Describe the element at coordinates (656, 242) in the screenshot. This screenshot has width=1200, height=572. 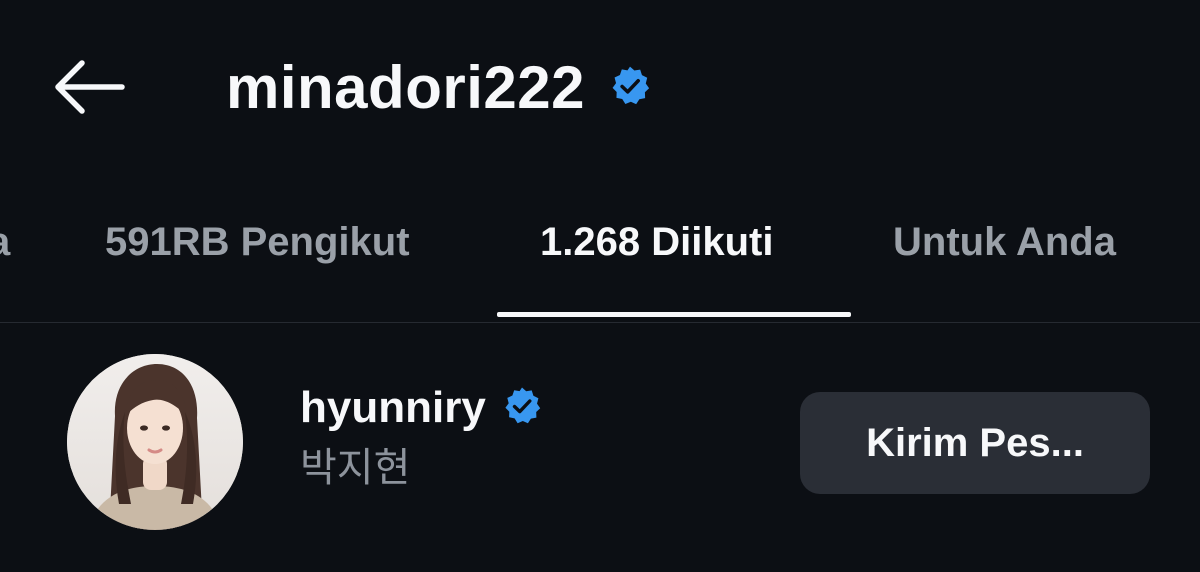
I see `tab-following: 1.268 Diikuti` at that location.